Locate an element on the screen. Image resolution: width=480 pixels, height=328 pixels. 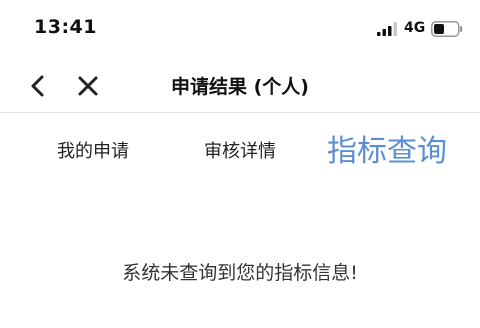
tab-review-details: 审核详情 is located at coordinates (240, 152).